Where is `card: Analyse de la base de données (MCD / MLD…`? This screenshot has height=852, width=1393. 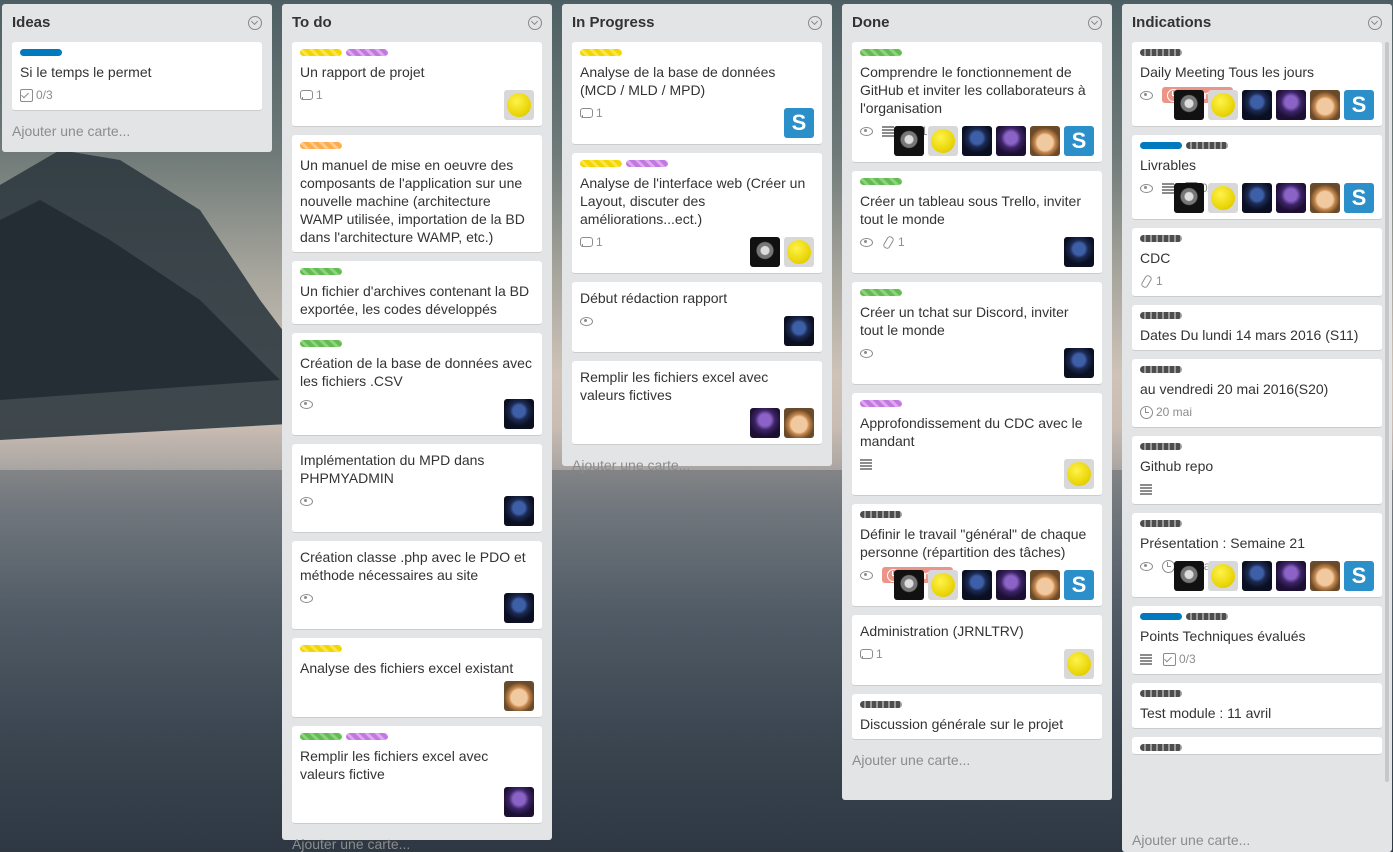
card: Analyse de la base de données (MCD / MLD… is located at coordinates (697, 93).